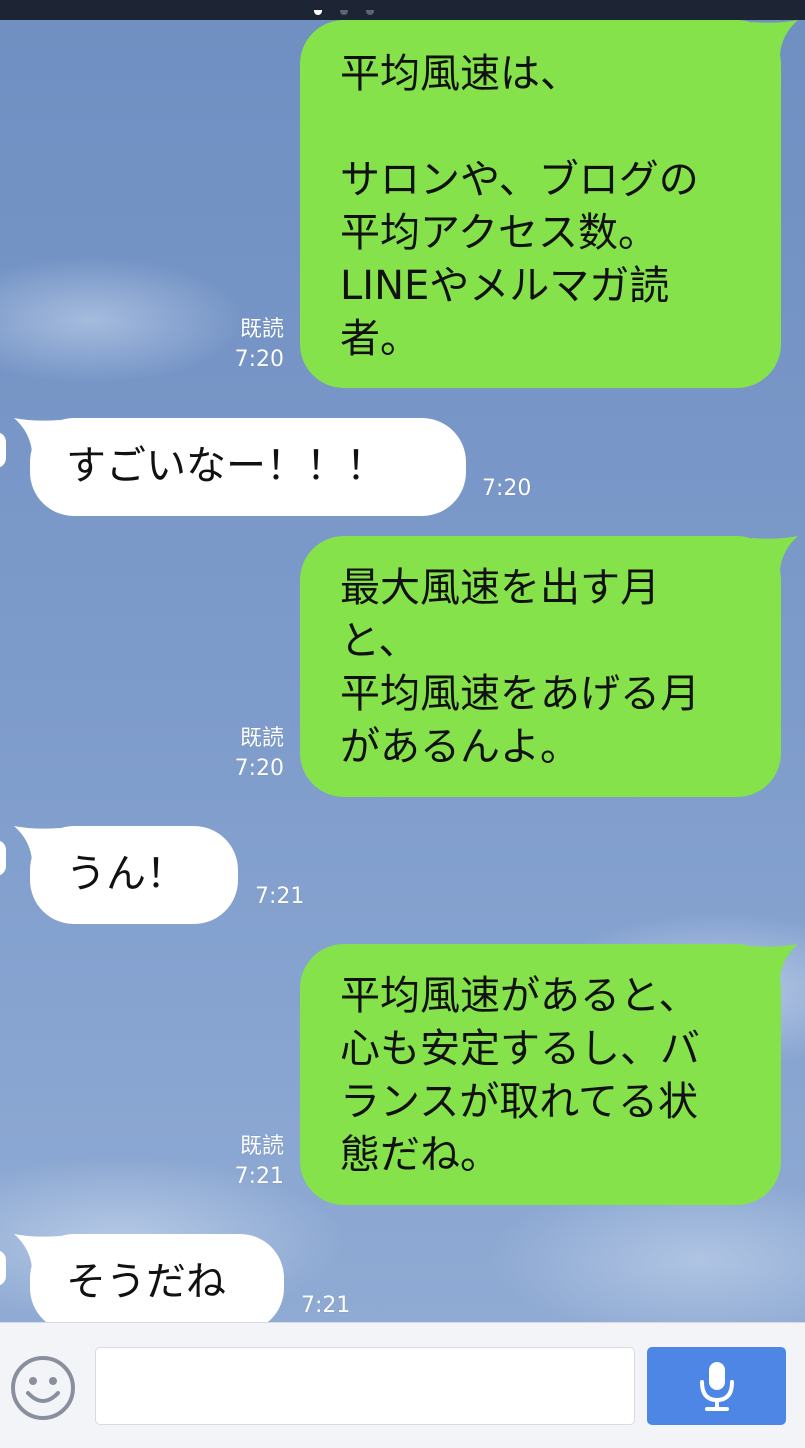  What do you see at coordinates (353, 7) in the screenshot?
I see `page-indicator` at bounding box center [353, 7].